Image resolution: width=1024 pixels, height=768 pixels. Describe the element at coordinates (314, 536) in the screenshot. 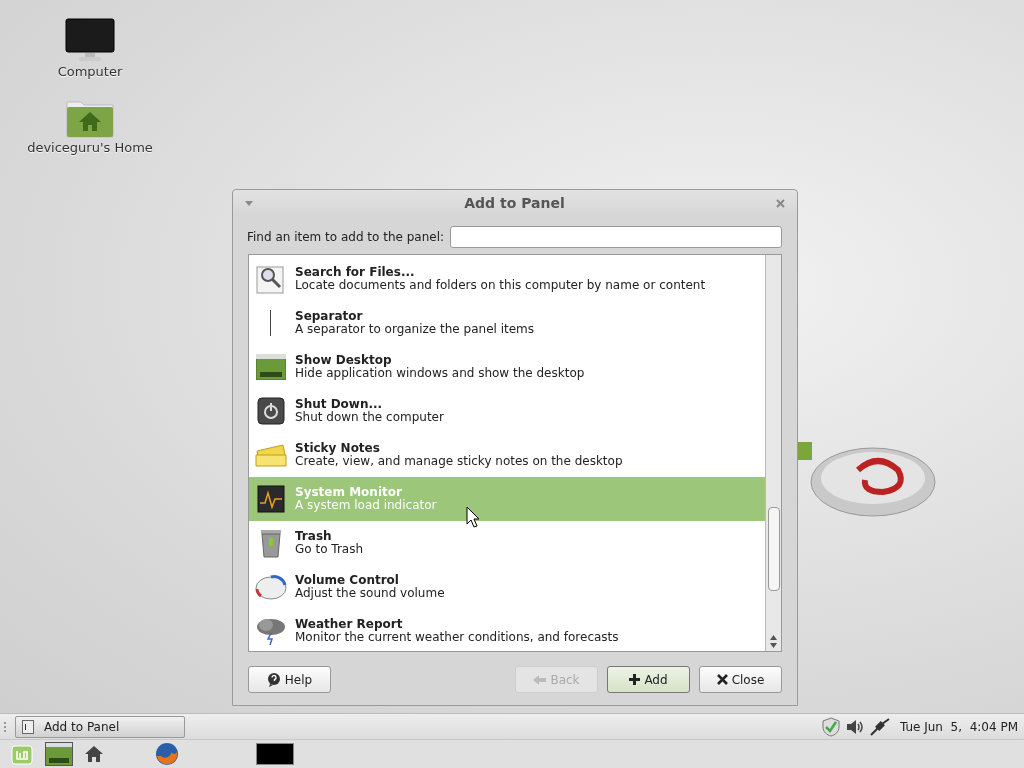

I see `item-name: Trash` at that location.